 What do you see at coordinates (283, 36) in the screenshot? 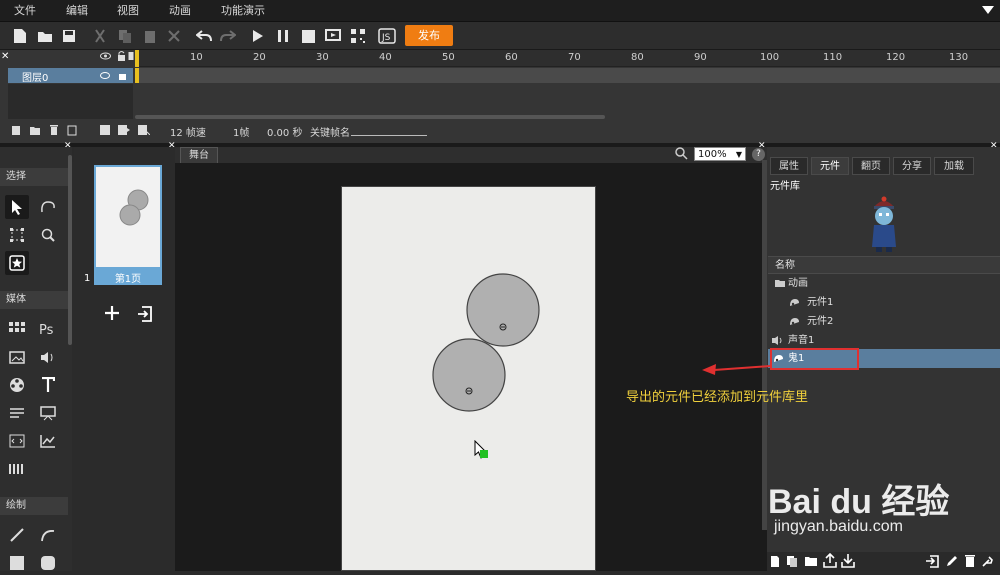
I see `pause-icon` at bounding box center [283, 36].